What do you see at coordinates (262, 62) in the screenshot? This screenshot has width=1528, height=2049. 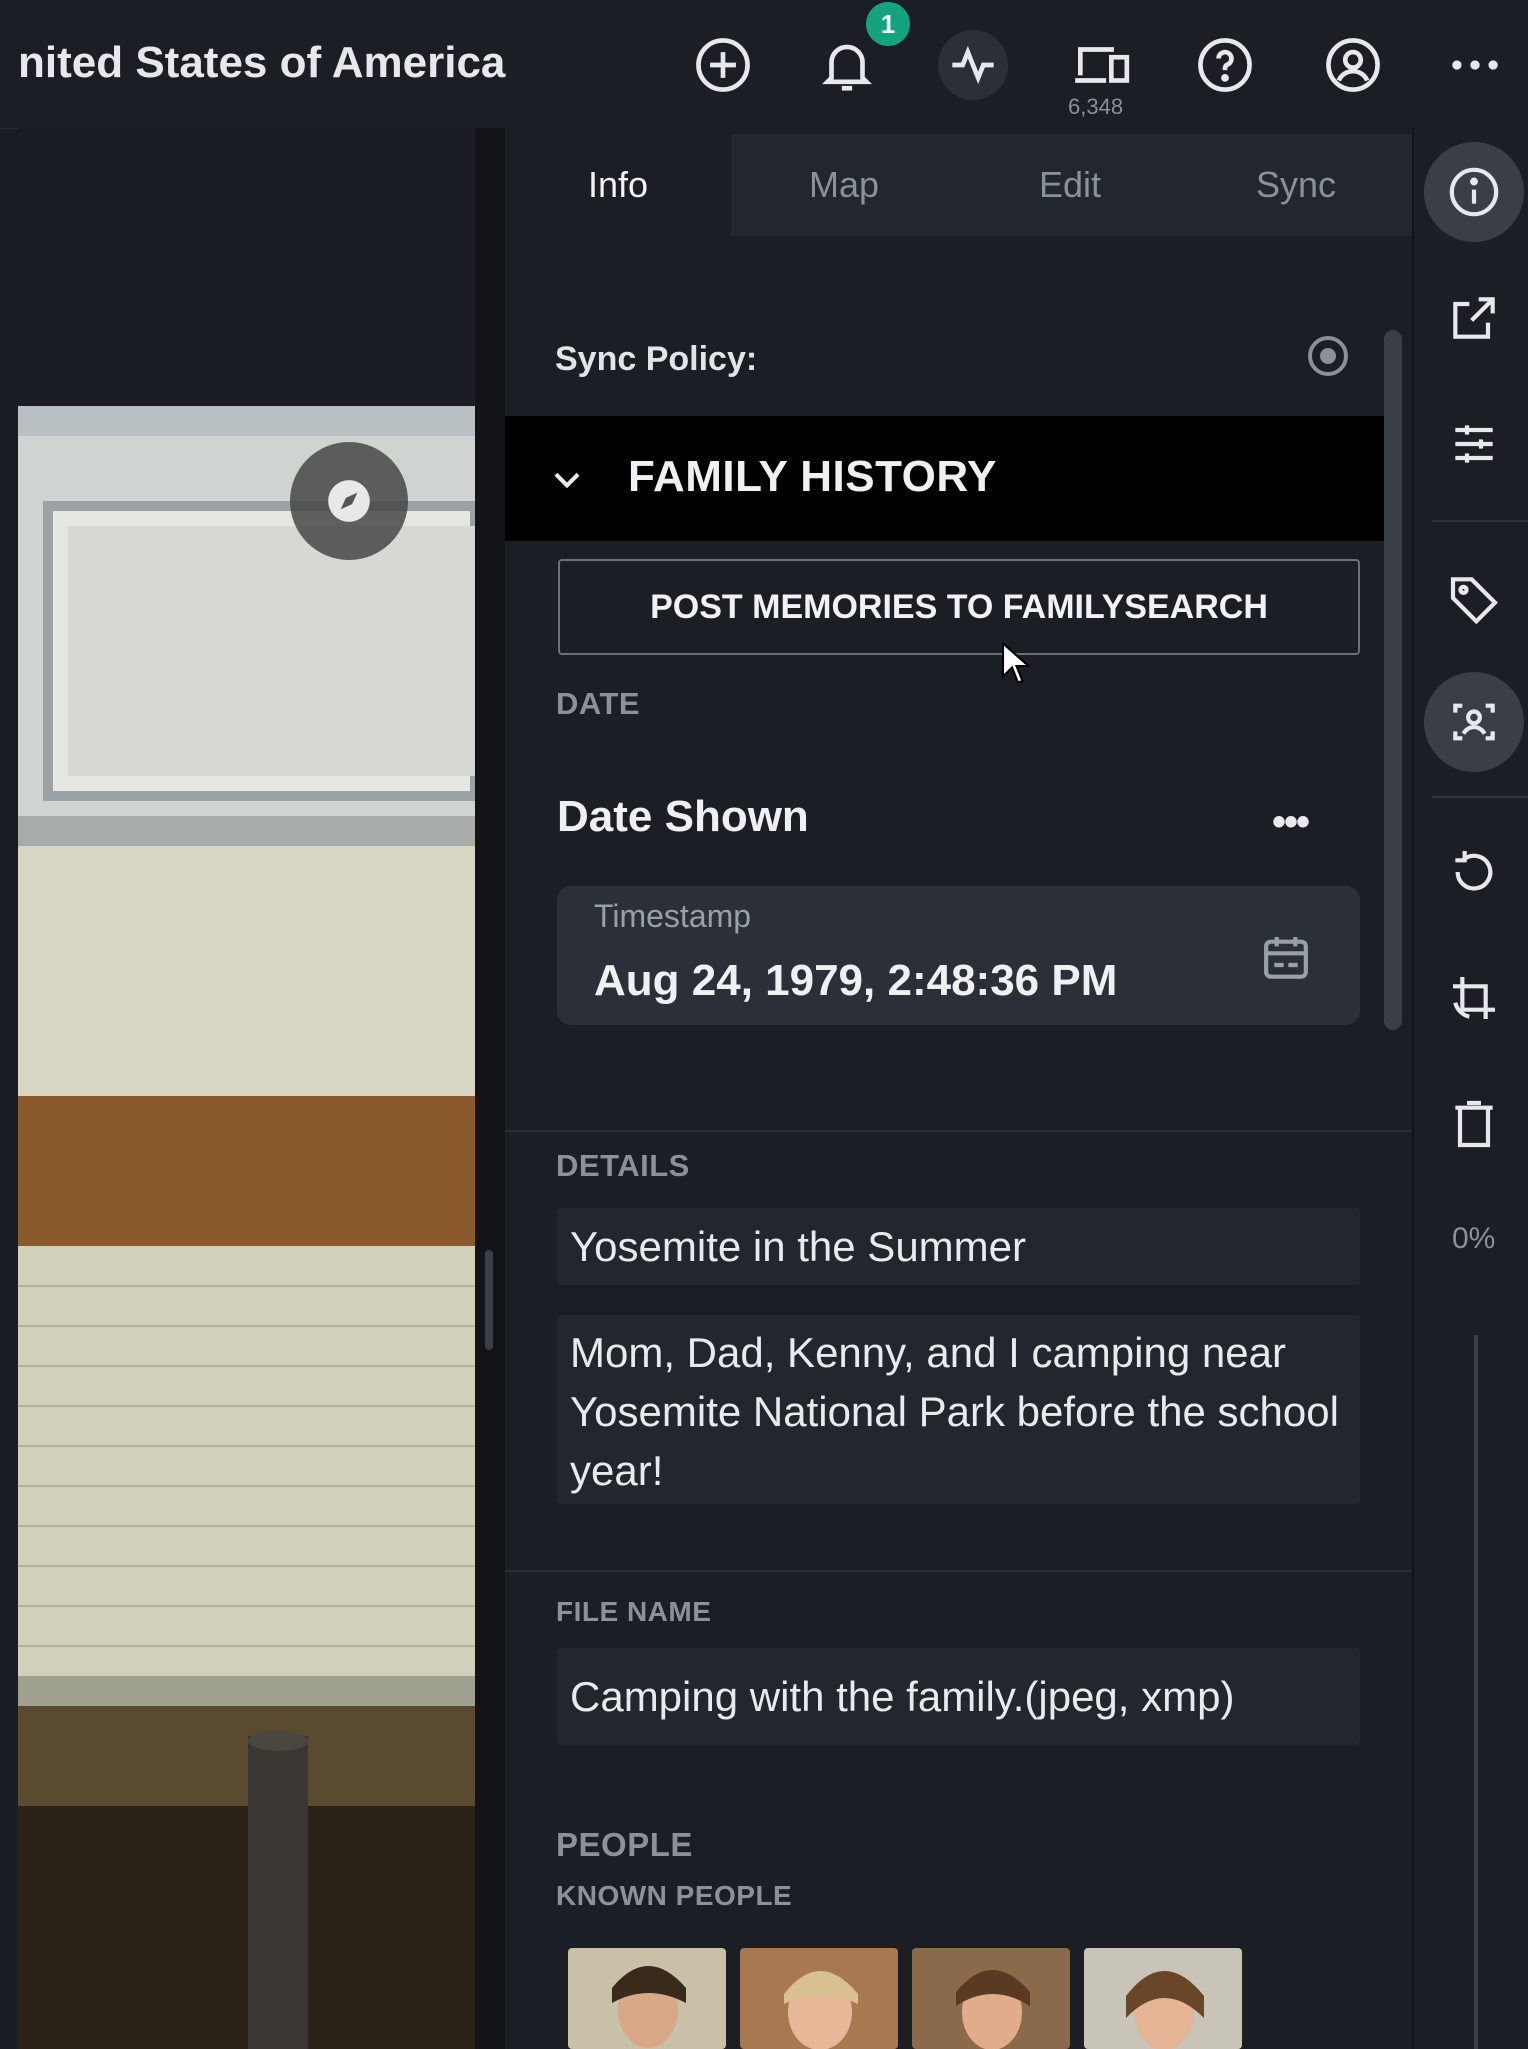 I see `page-title: nited States of America` at bounding box center [262, 62].